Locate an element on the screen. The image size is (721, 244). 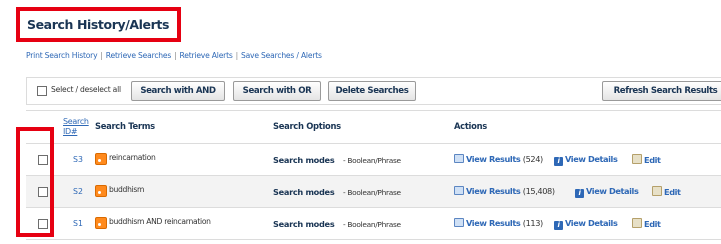
actions-header: Actions is located at coordinates (470, 126).